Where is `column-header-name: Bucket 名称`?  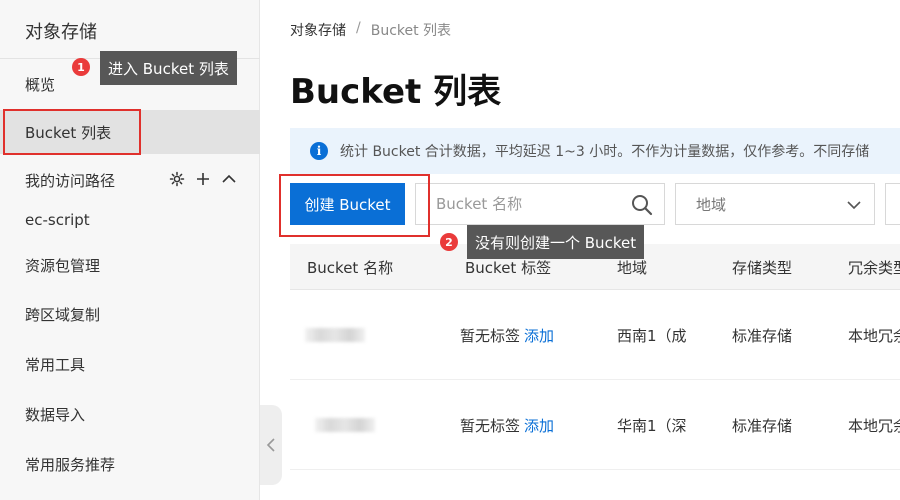
column-header-name: Bucket 名称 is located at coordinates (350, 267).